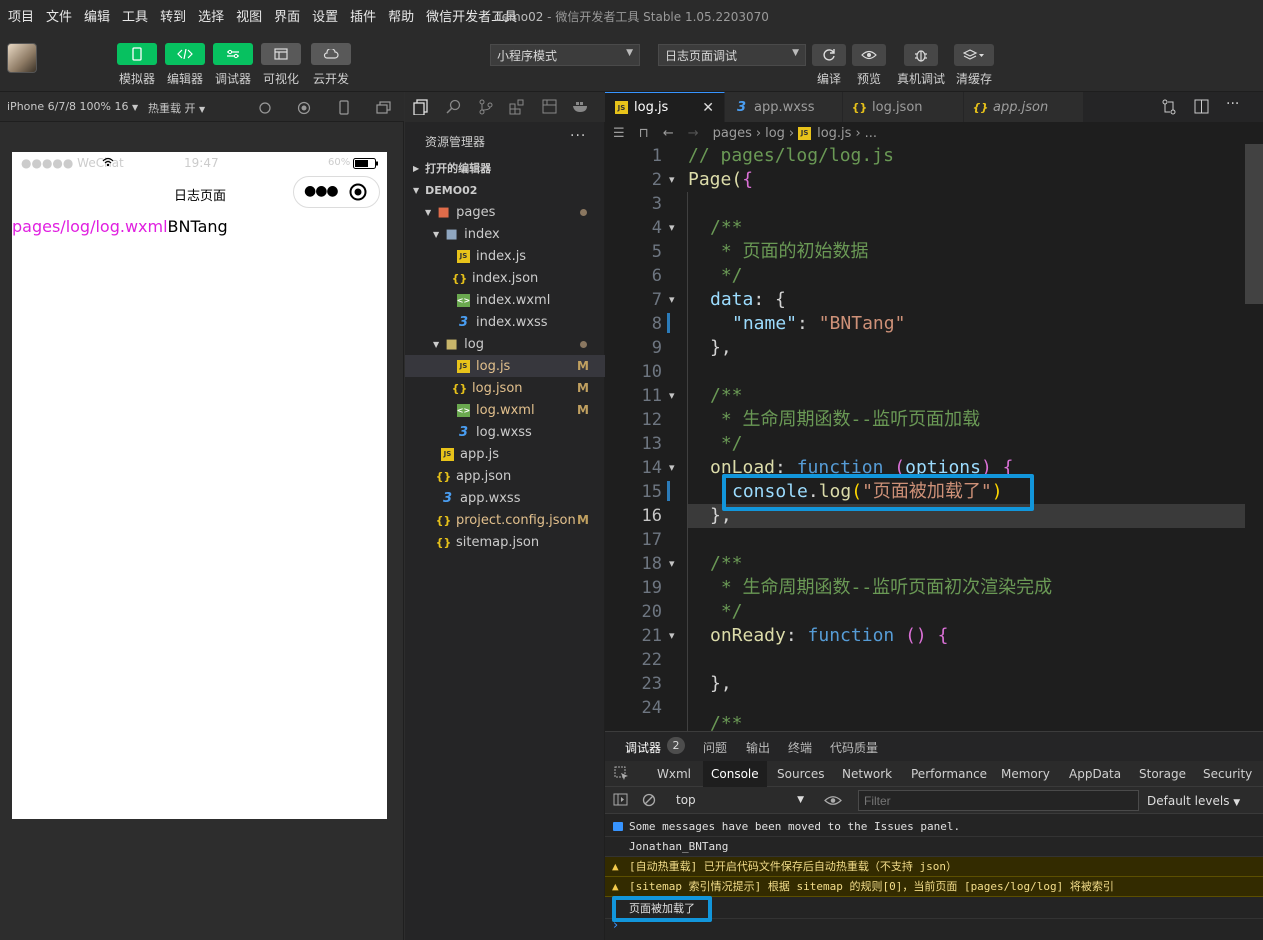 This screenshot has width=1263, height=940. I want to click on split-editor-icon, so click(1201, 108).